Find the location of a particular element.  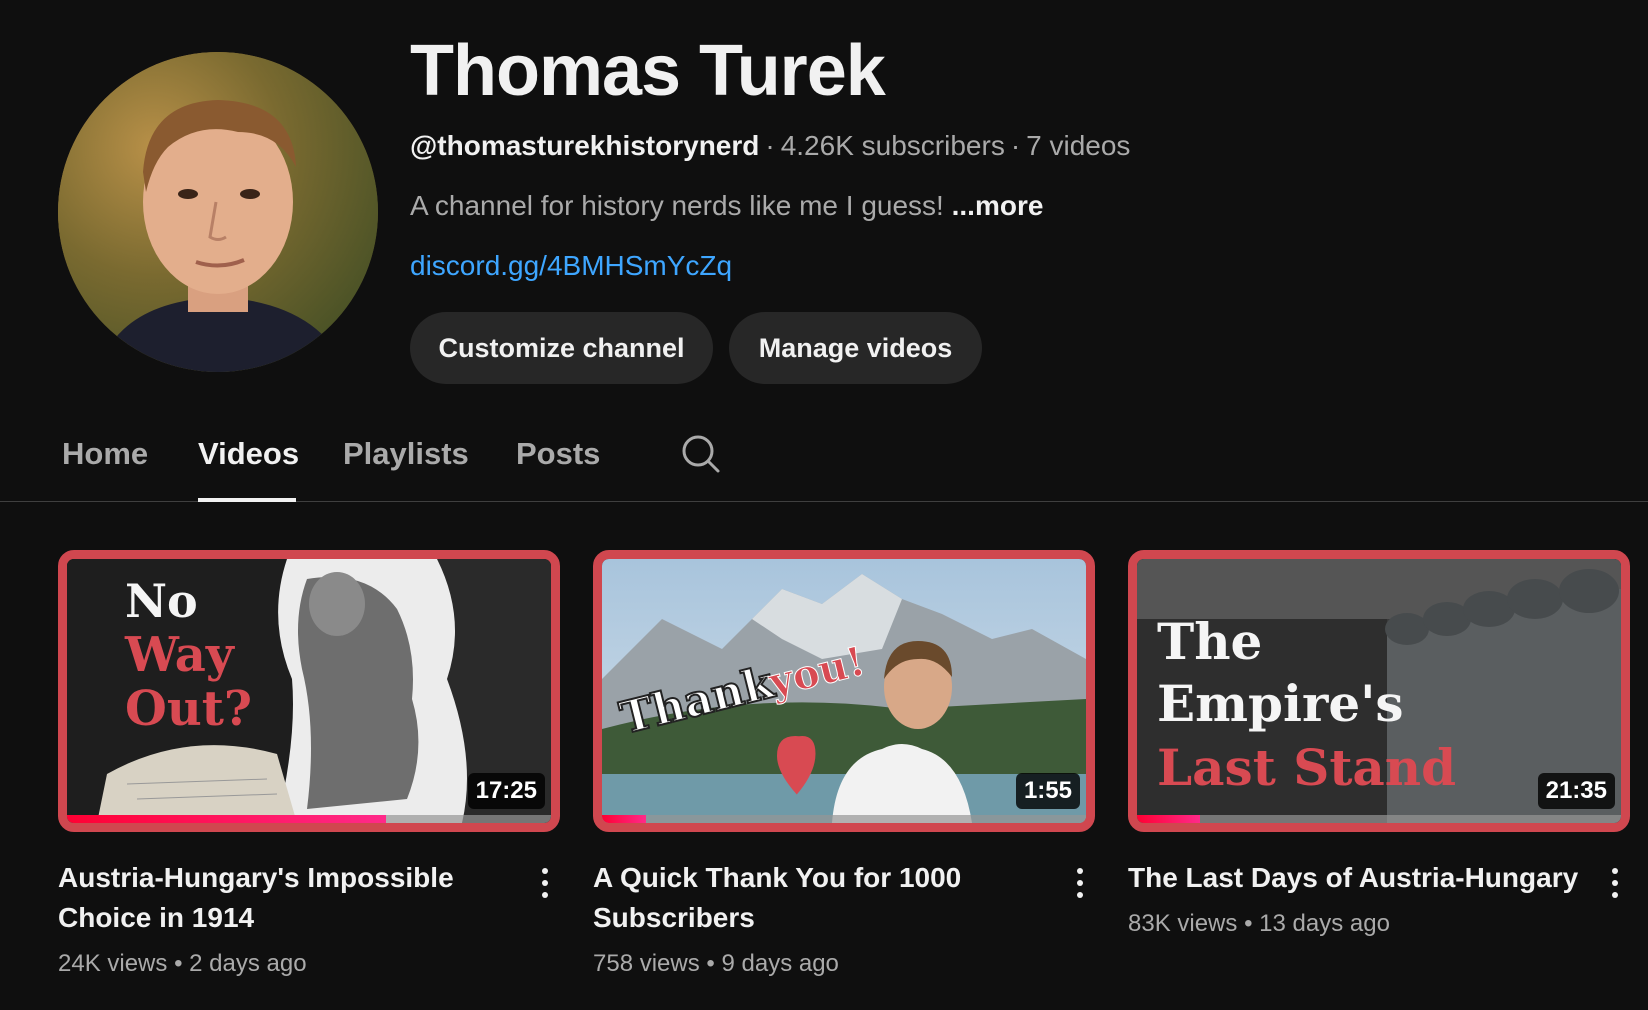

search-icon is located at coordinates (701, 454).